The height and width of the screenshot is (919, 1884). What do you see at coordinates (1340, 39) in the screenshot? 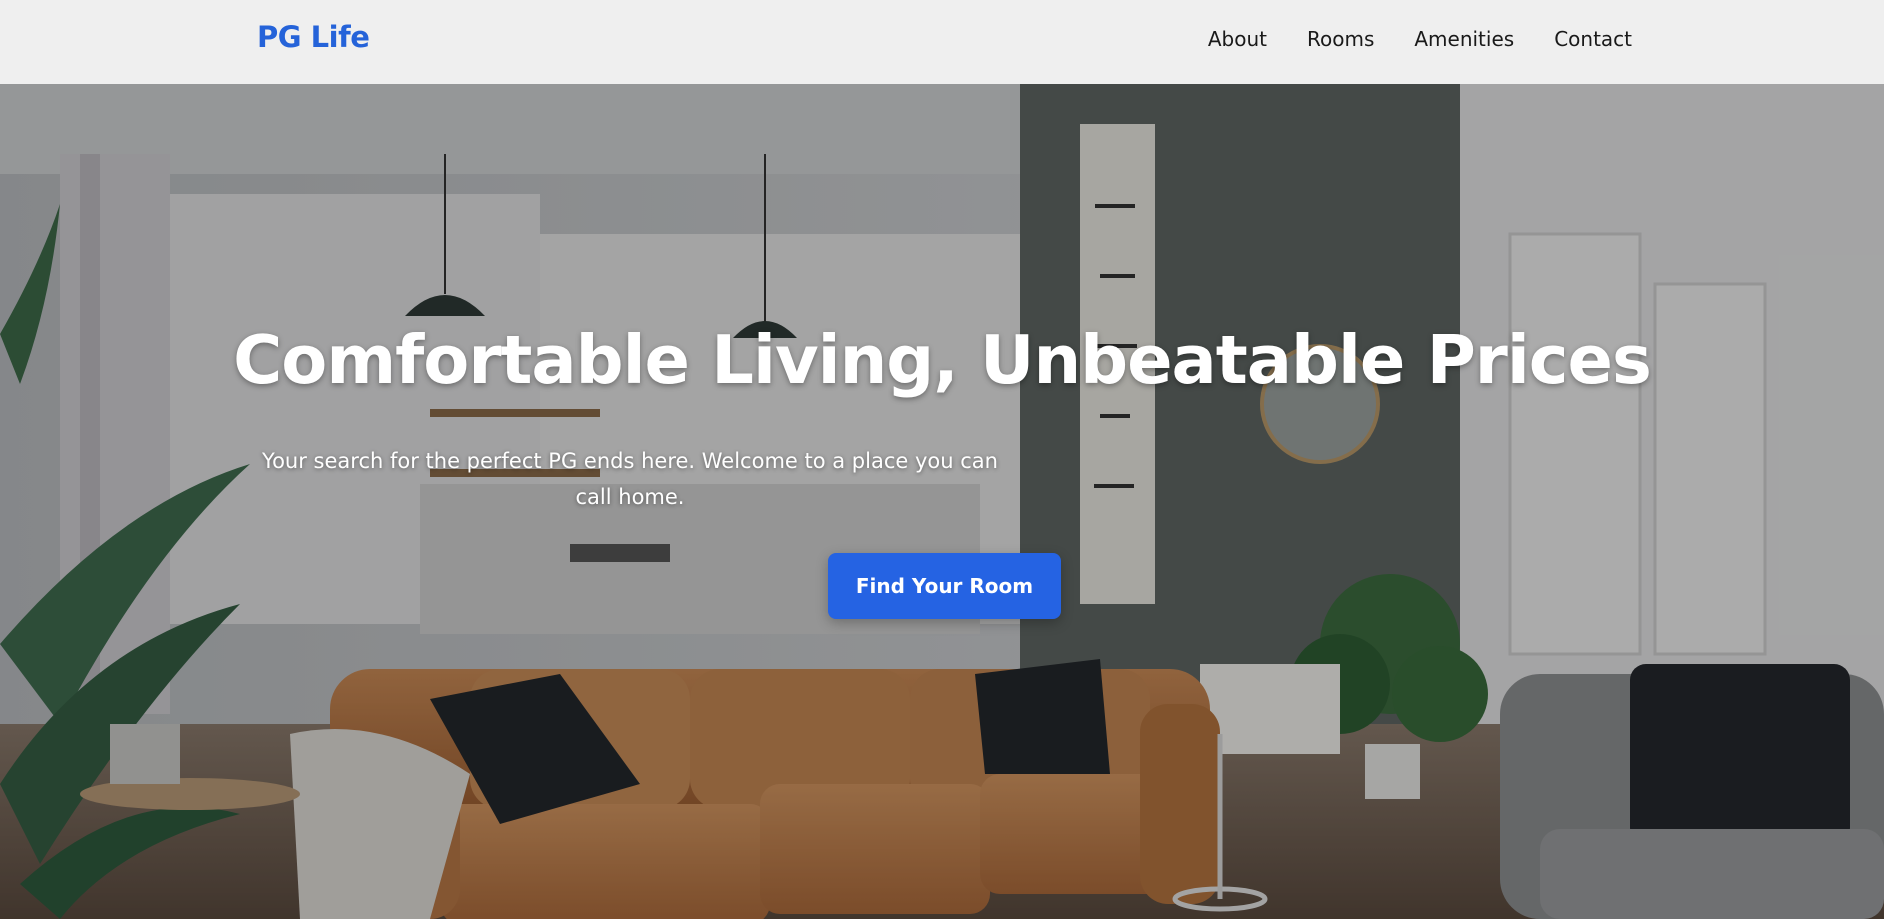
I see `nav-link-rooms: Rooms` at bounding box center [1340, 39].